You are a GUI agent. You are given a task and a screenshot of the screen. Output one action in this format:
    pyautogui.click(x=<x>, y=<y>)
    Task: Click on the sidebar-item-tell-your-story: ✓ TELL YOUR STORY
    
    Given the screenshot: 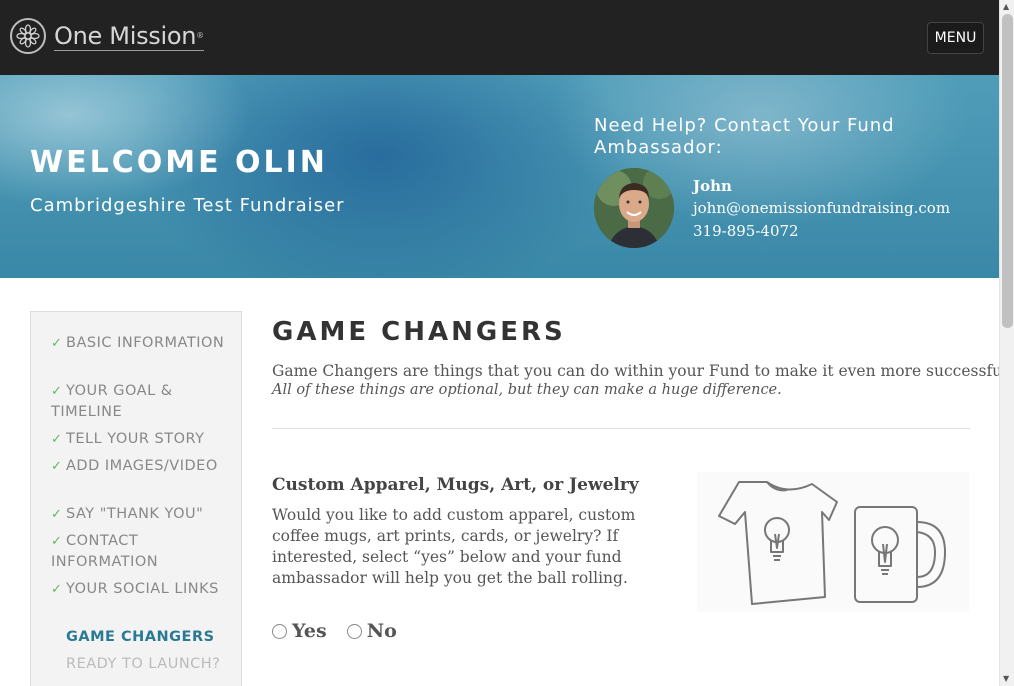 What is the action you would take?
    pyautogui.click(x=141, y=439)
    